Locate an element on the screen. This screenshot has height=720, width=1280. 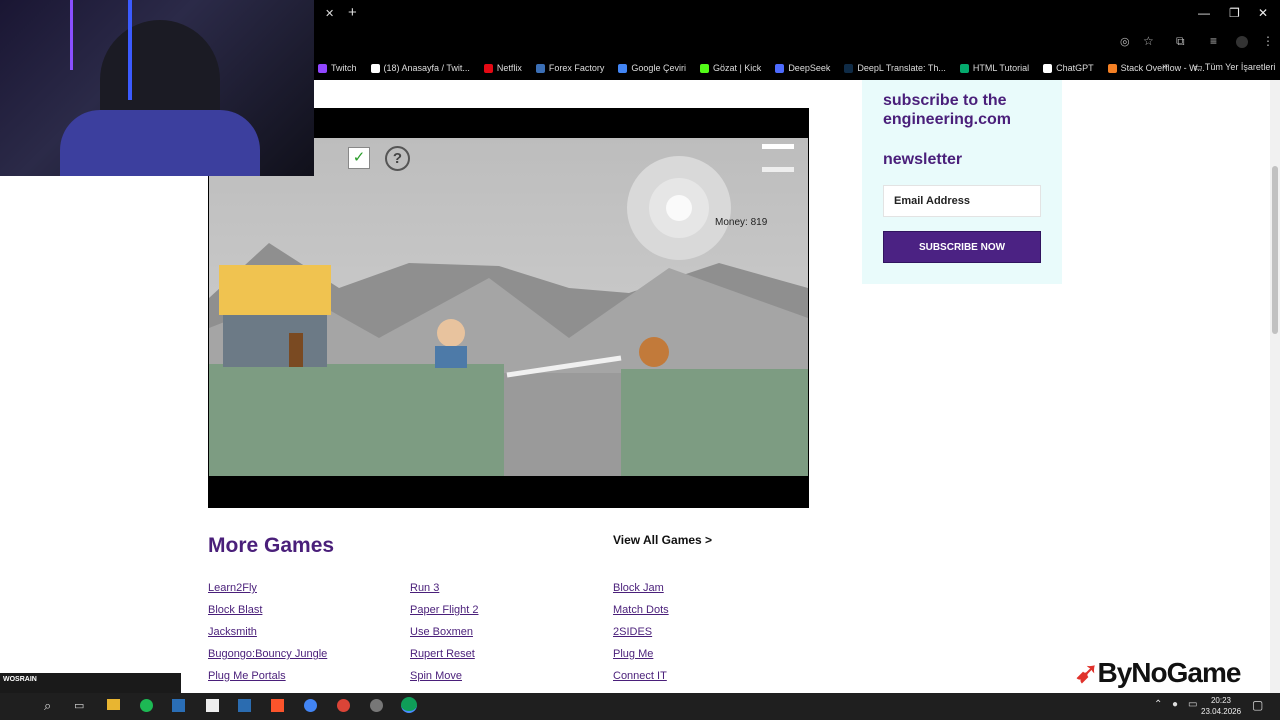
bookmark-item: HTML Tutorial is located at coordinates (994, 68).